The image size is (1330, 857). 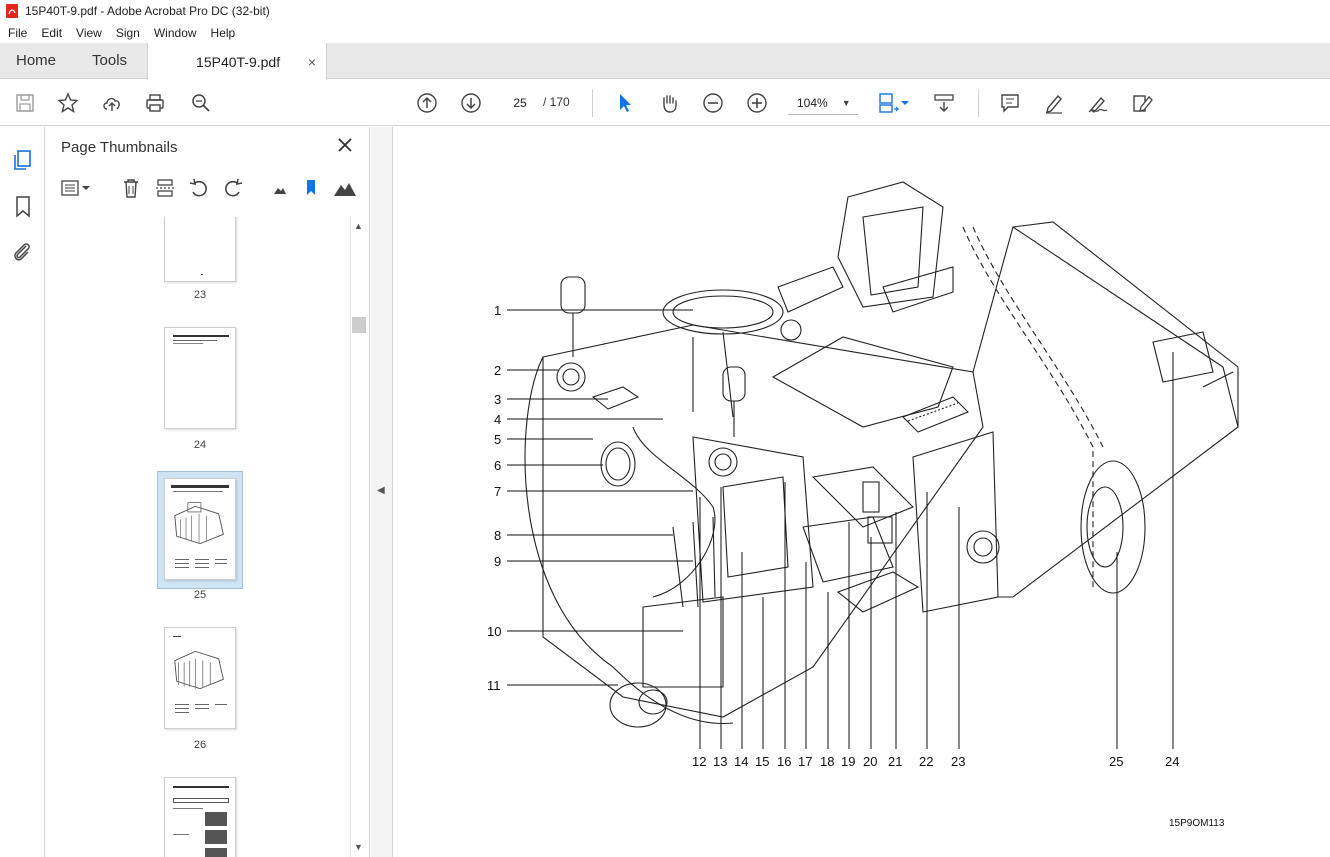 What do you see at coordinates (39, 60) in the screenshot?
I see `tab-home: Home` at bounding box center [39, 60].